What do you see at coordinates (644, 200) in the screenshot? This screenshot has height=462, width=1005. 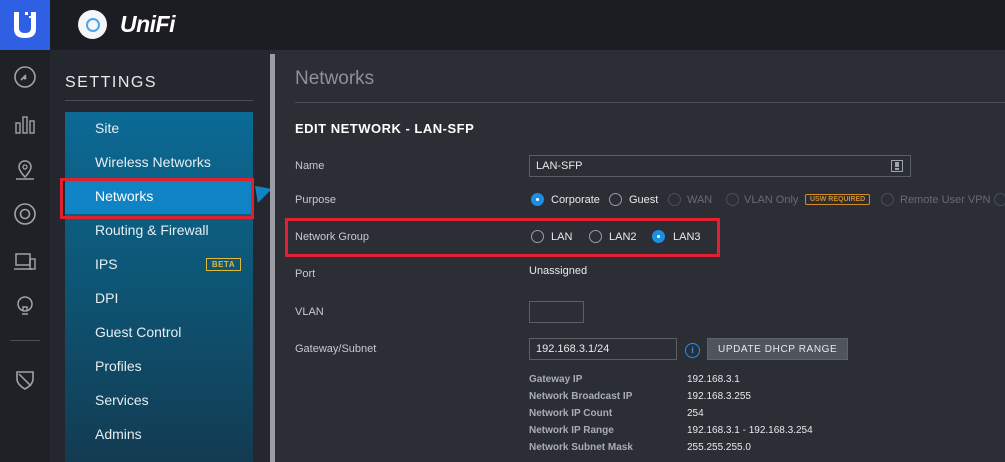 I see `purpose-guest-label: Guest` at bounding box center [644, 200].